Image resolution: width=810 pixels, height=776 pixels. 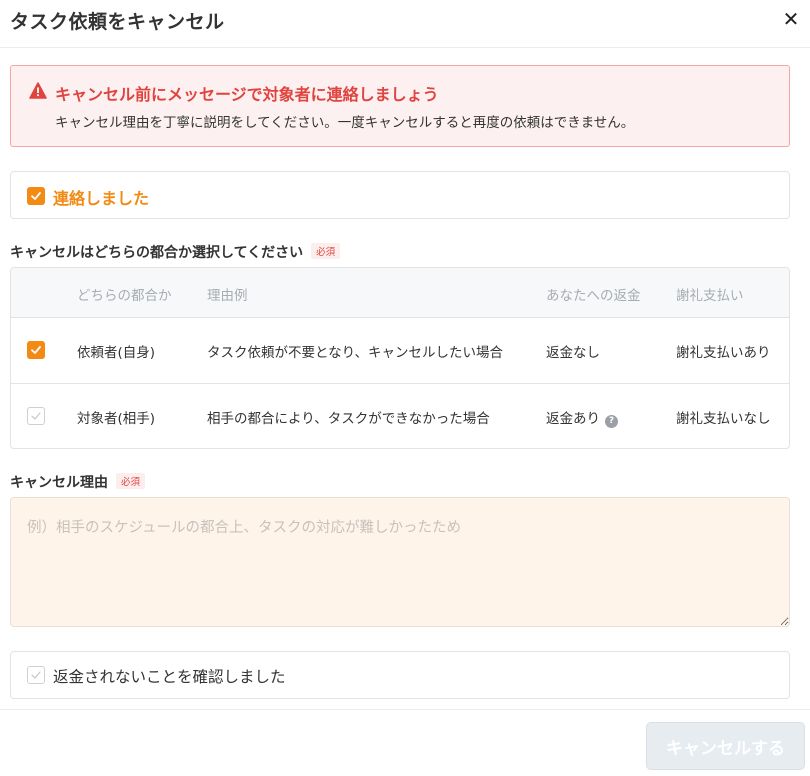 I want to click on close-icon: ✕, so click(x=791, y=19).